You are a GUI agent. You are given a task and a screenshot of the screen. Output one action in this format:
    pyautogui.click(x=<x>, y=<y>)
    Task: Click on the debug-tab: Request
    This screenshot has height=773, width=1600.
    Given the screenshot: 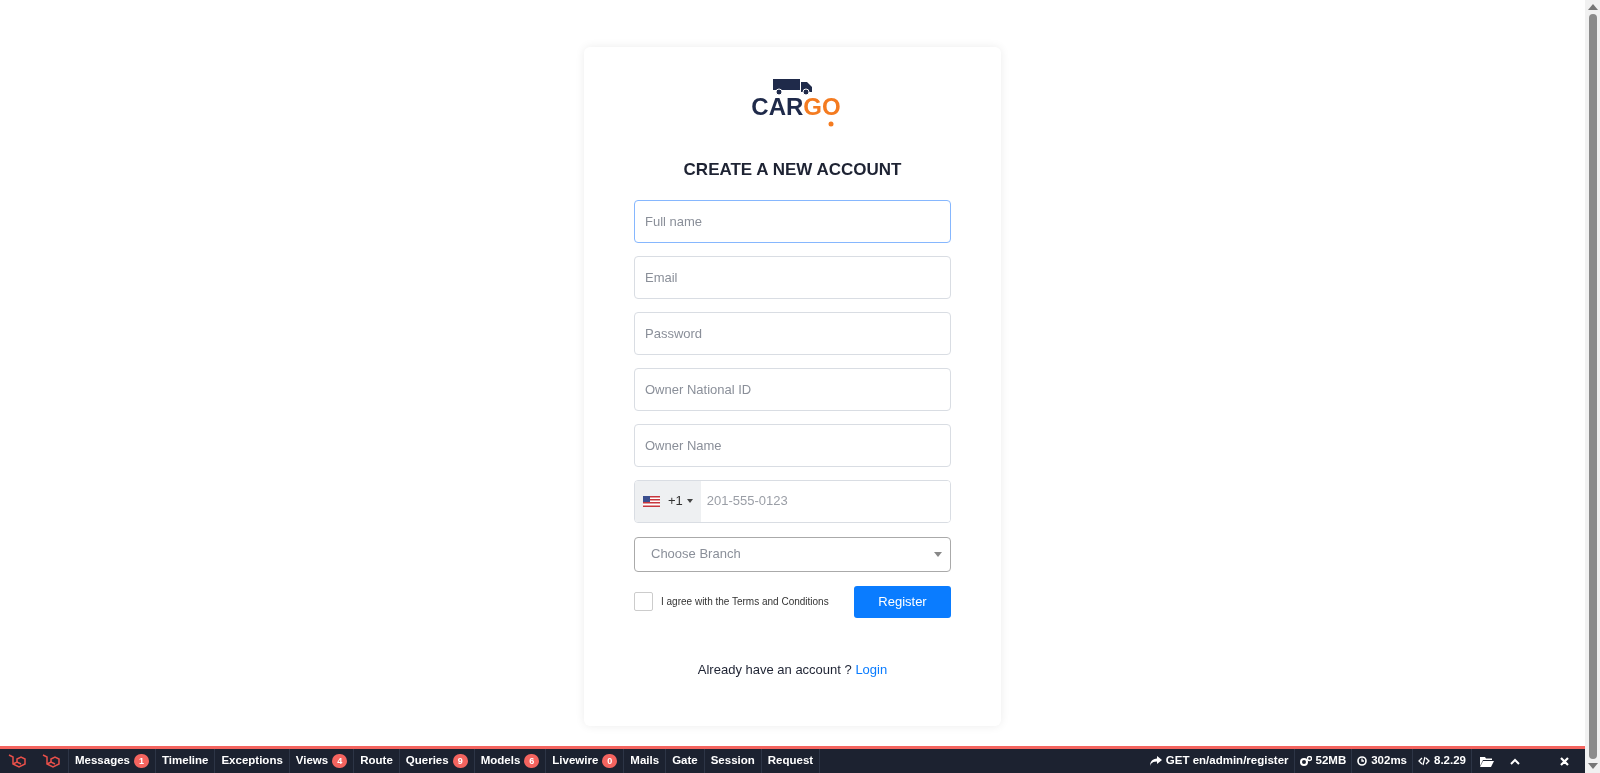 What is the action you would take?
    pyautogui.click(x=791, y=761)
    